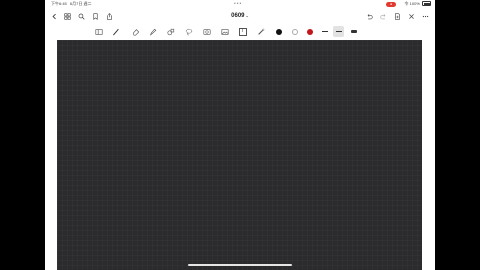 This screenshot has width=480, height=270. Describe the element at coordinates (135, 31) in the screenshot. I see `eraser-icon` at that location.